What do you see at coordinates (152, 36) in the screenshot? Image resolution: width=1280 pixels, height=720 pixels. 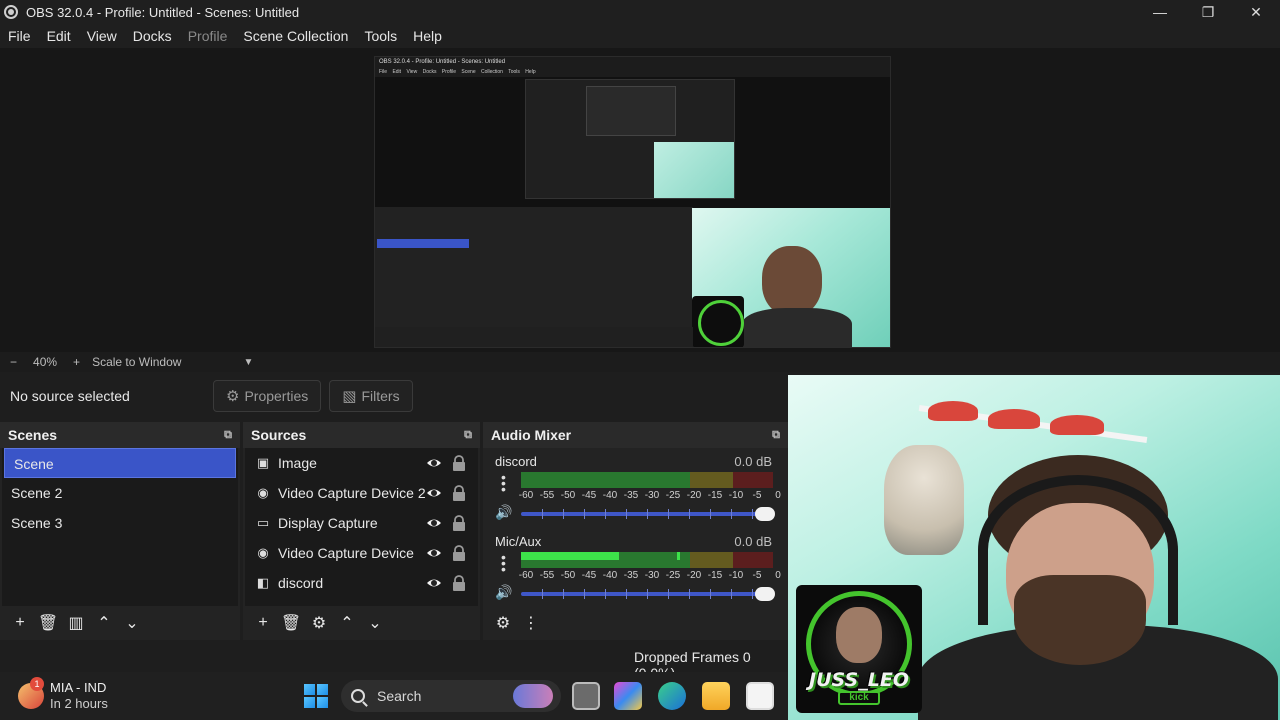 I see `menu-docks: Docks` at bounding box center [152, 36].